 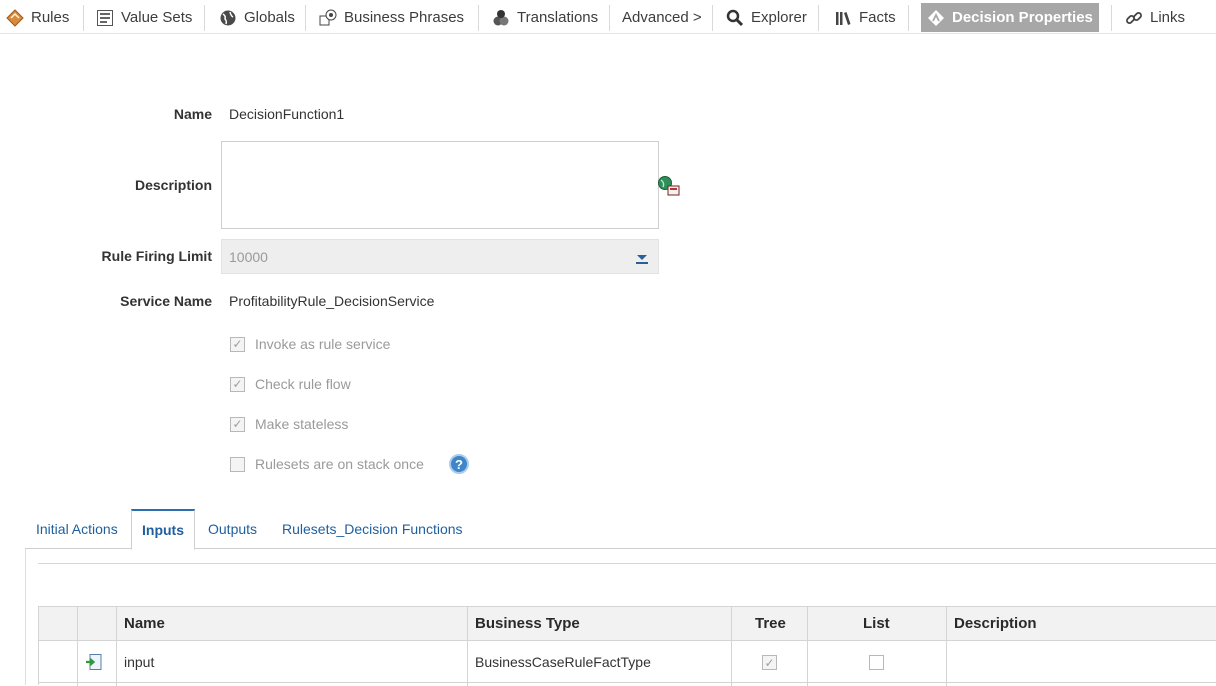 I want to click on rule-firing-limit-select: 10000, so click(x=440, y=256).